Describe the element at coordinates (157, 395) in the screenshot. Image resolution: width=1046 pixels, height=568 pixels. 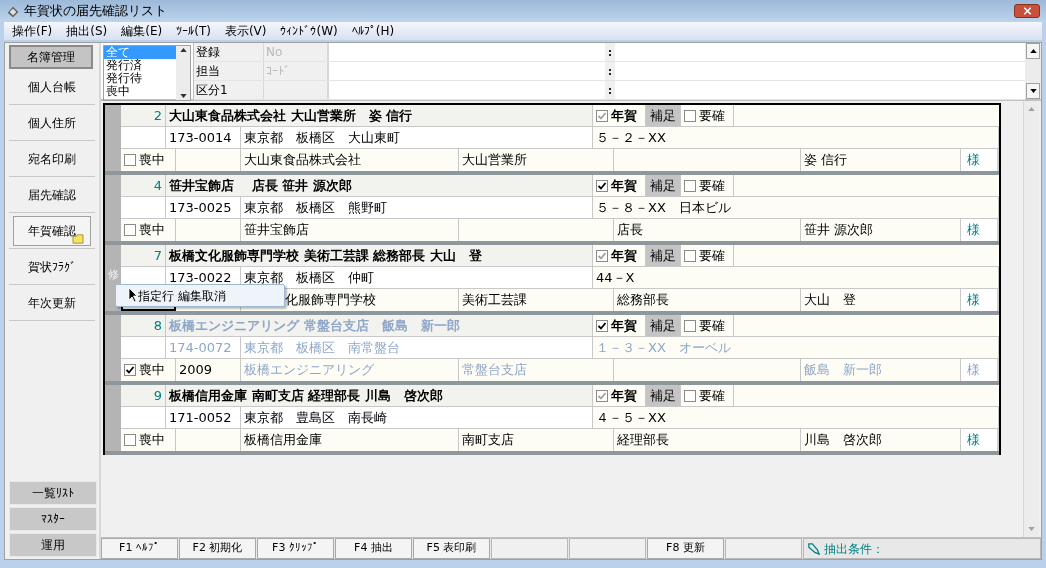
I see `record-number: 9` at that location.